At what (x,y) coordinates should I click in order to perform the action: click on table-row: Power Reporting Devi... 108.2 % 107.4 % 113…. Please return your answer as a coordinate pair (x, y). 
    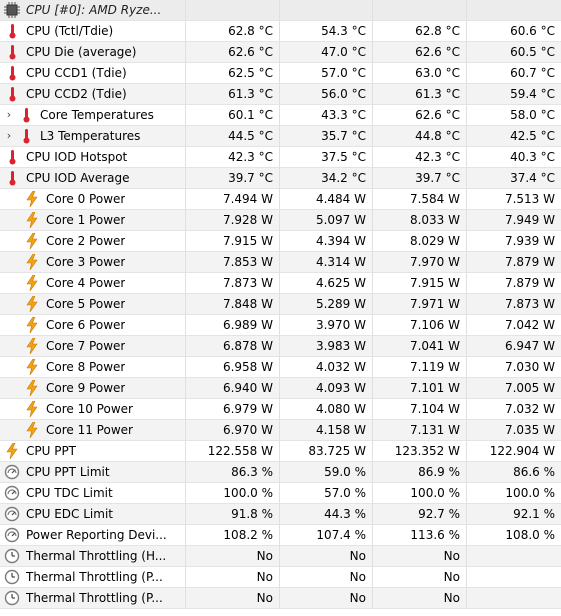
    Looking at the image, I should click on (280, 535).